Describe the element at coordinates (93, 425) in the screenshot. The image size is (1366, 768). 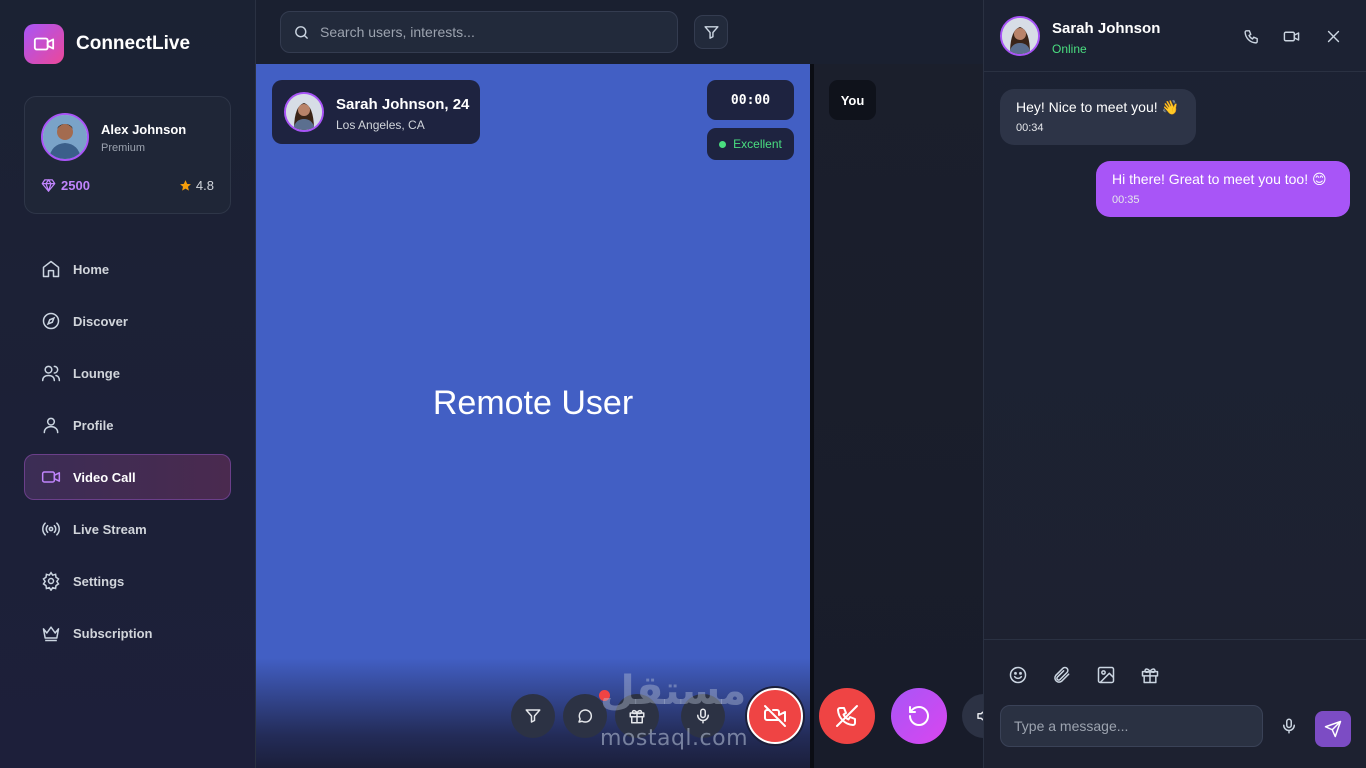
I see `nav-label: Profile` at that location.